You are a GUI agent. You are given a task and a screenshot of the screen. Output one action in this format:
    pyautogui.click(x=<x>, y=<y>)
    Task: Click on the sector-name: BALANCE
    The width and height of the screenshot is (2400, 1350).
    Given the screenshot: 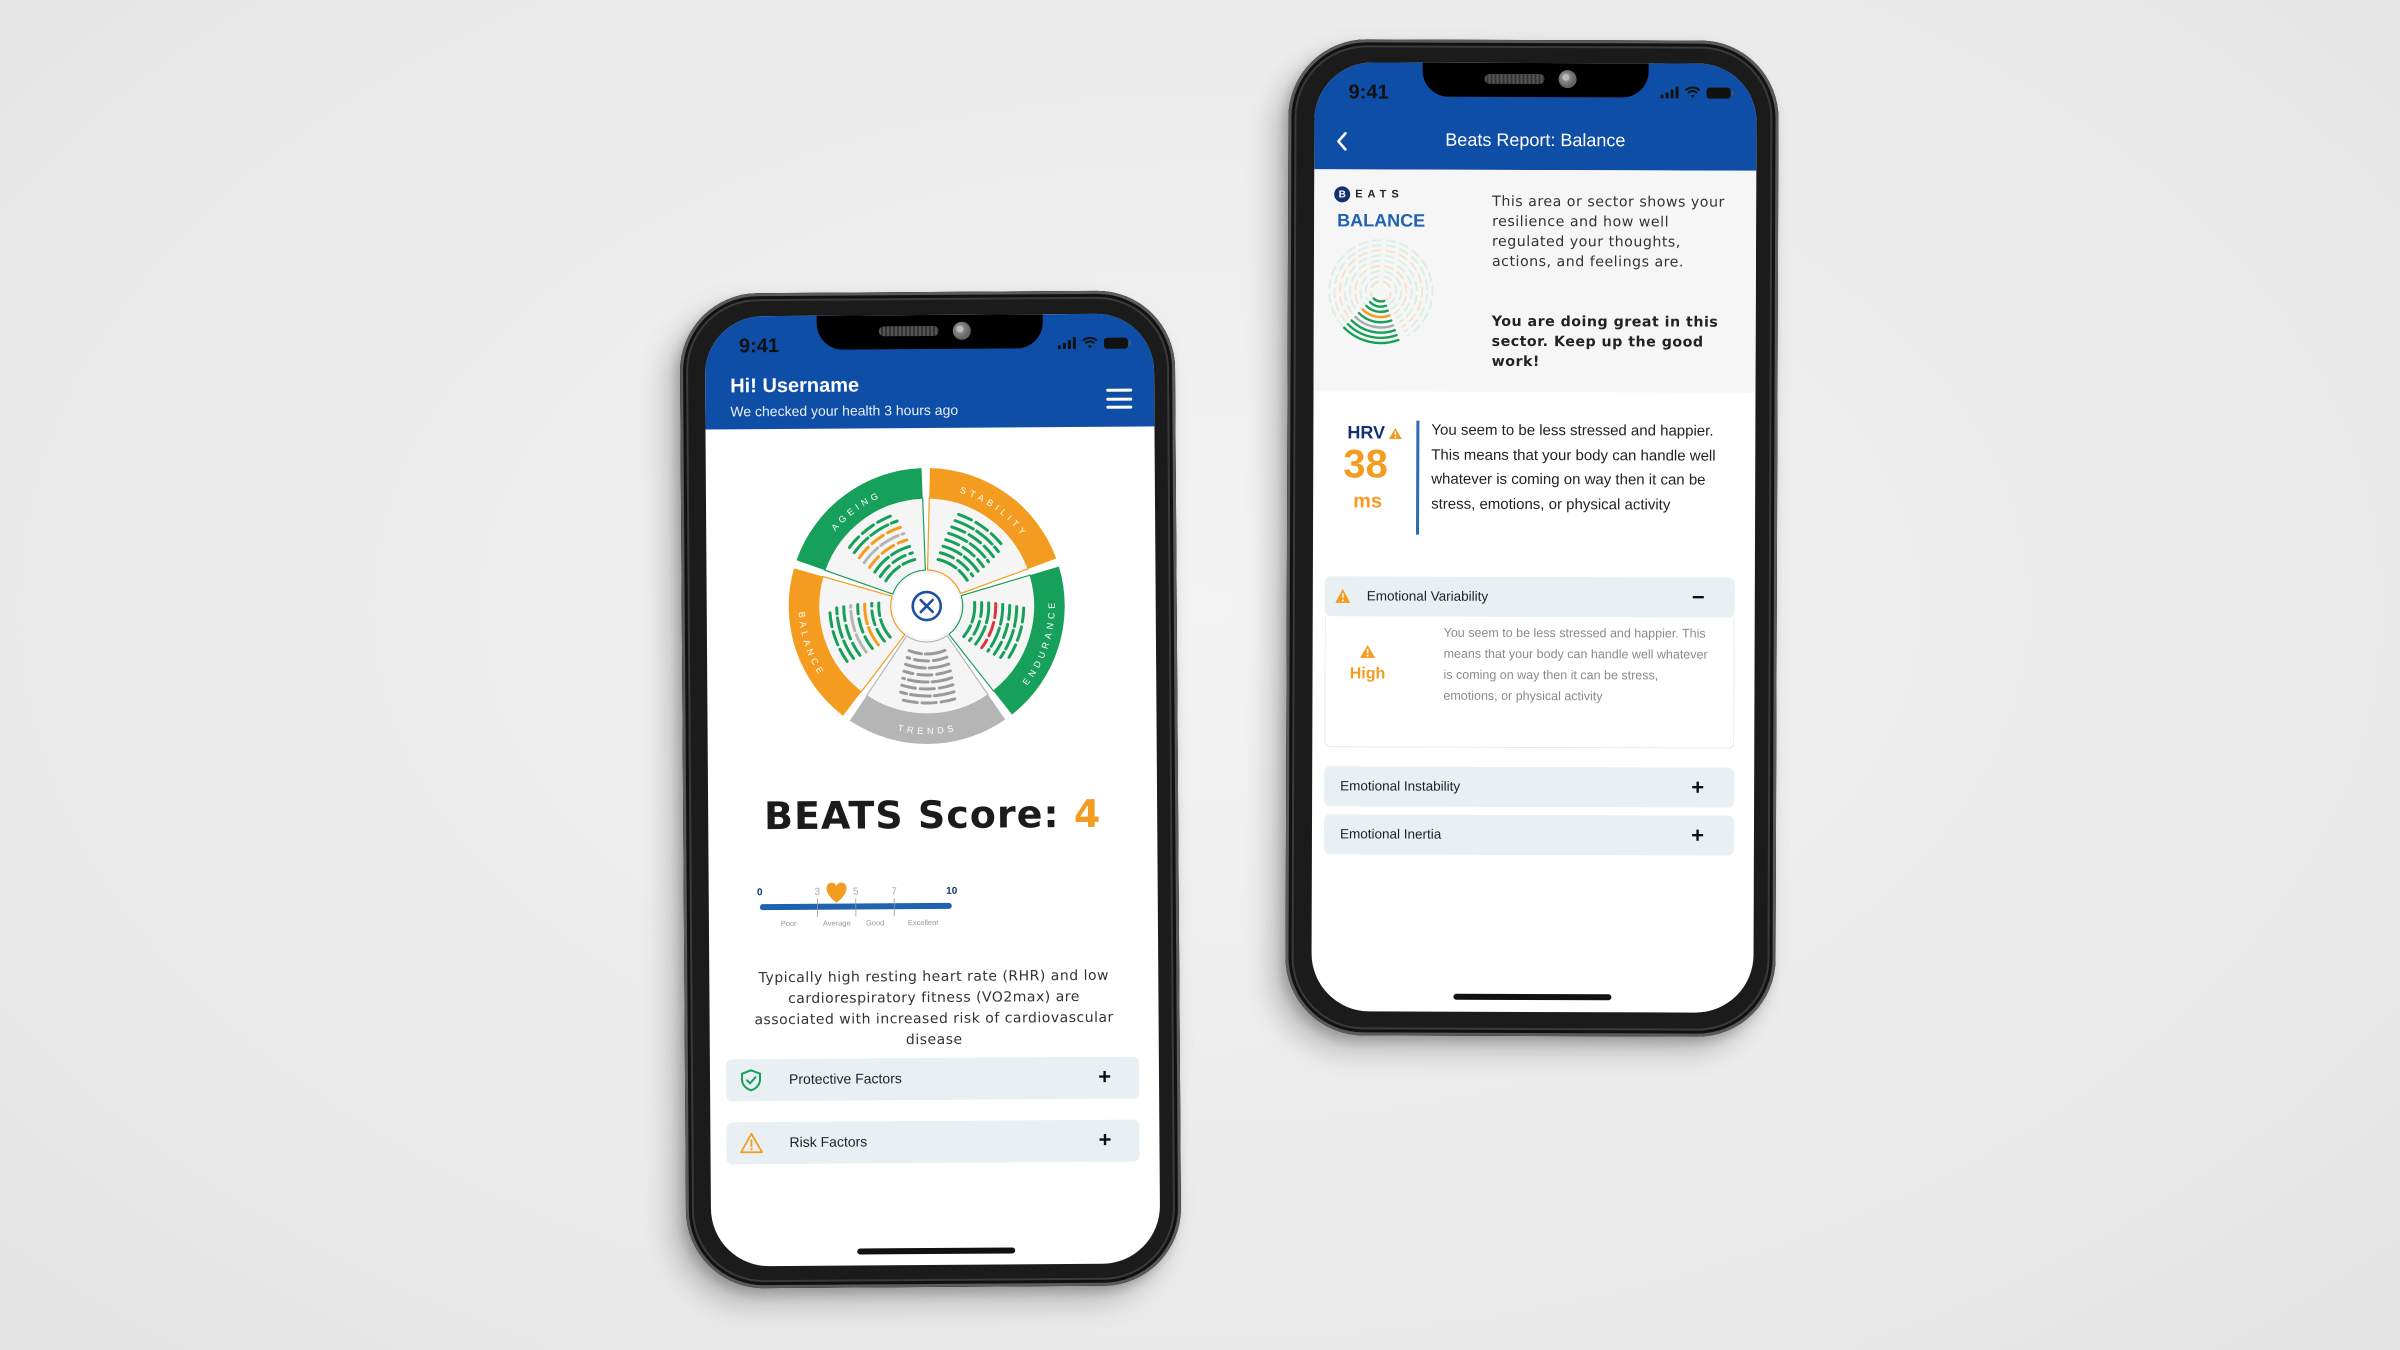 What is the action you would take?
    pyautogui.click(x=1381, y=220)
    